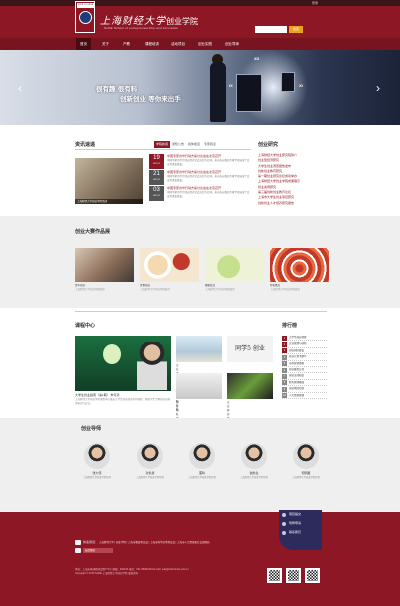 The width and height of the screenshot is (400, 606). What do you see at coordinates (210, 144) in the screenshot?
I see `tab-experts: 专家视点` at bounding box center [210, 144].